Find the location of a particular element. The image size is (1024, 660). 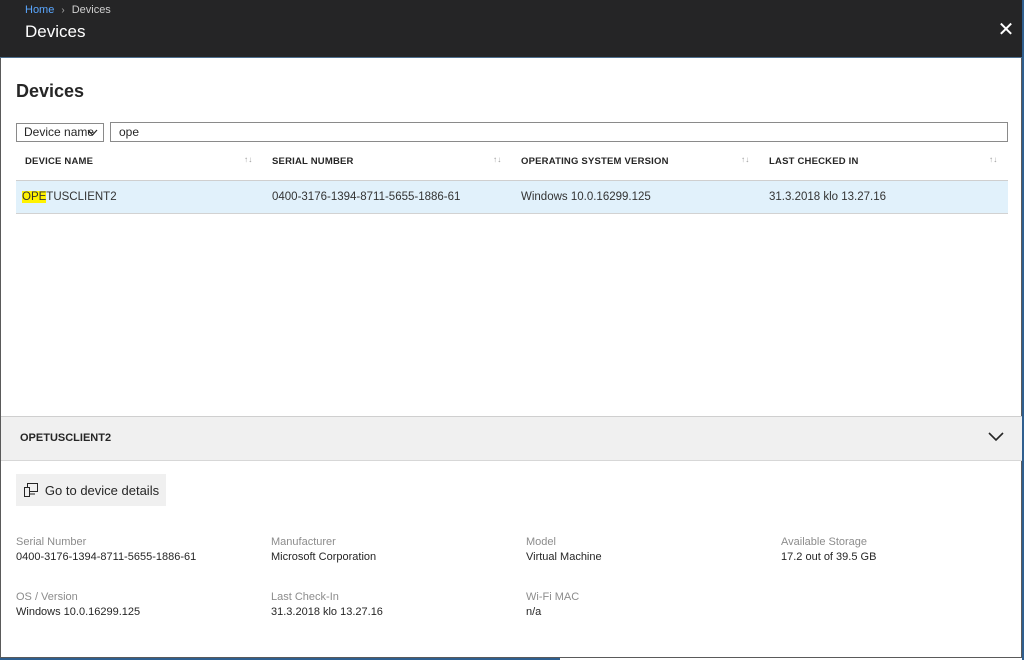

column-label: OPERATING SYSTEM VERSION is located at coordinates (595, 161).